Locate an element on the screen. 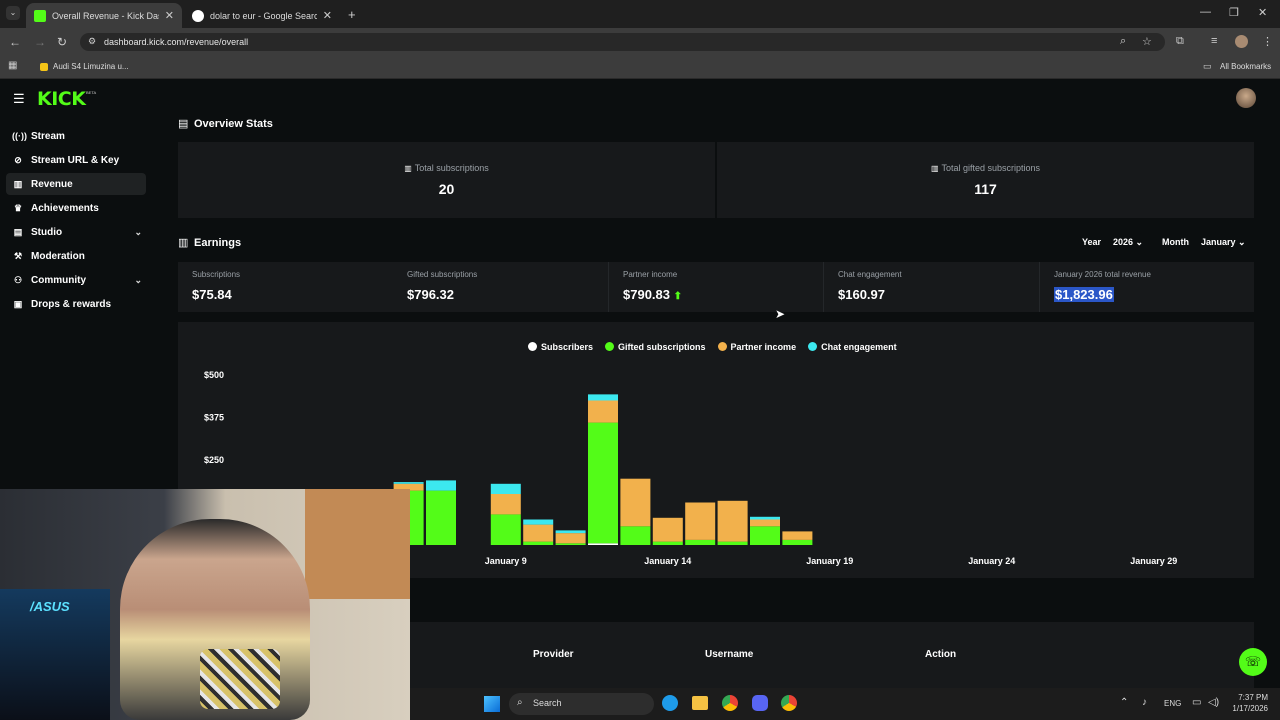 The height and width of the screenshot is (720, 1280). sidebar-item-revenue: ▥ Revenue is located at coordinates (76, 184).